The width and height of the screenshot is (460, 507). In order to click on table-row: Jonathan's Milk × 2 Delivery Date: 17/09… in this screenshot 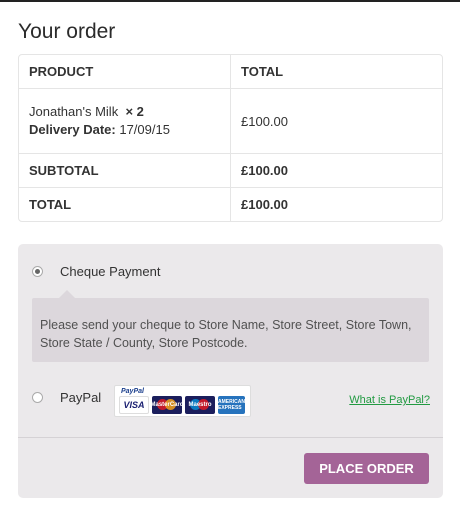, I will do `click(230, 121)`.